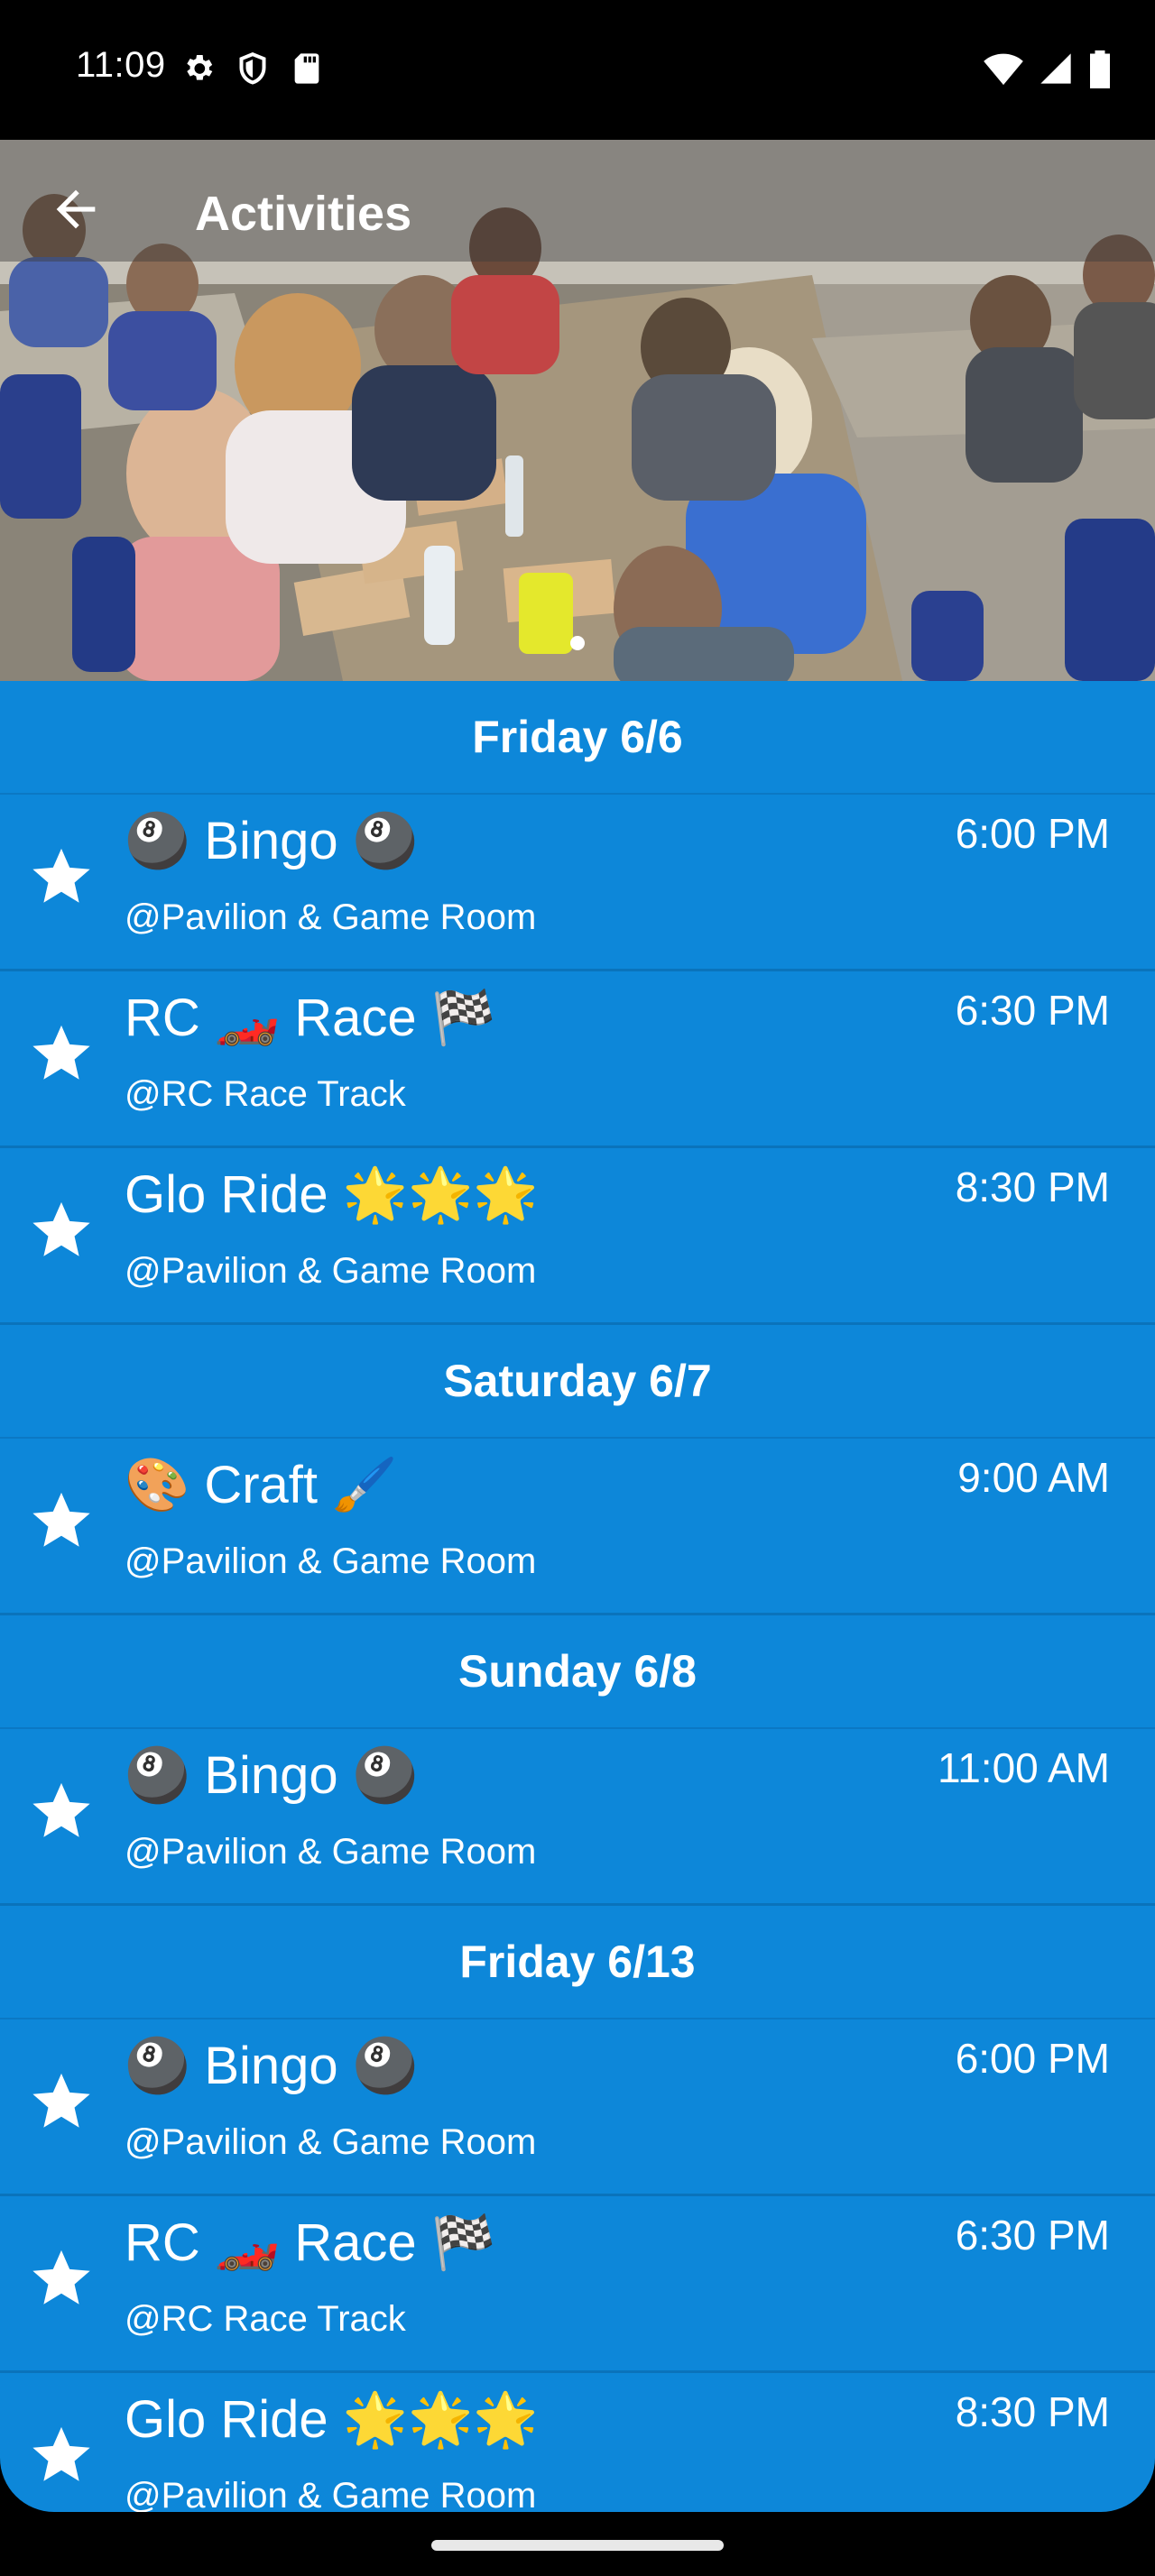  I want to click on status-bar: 11:09, so click(577, 70).